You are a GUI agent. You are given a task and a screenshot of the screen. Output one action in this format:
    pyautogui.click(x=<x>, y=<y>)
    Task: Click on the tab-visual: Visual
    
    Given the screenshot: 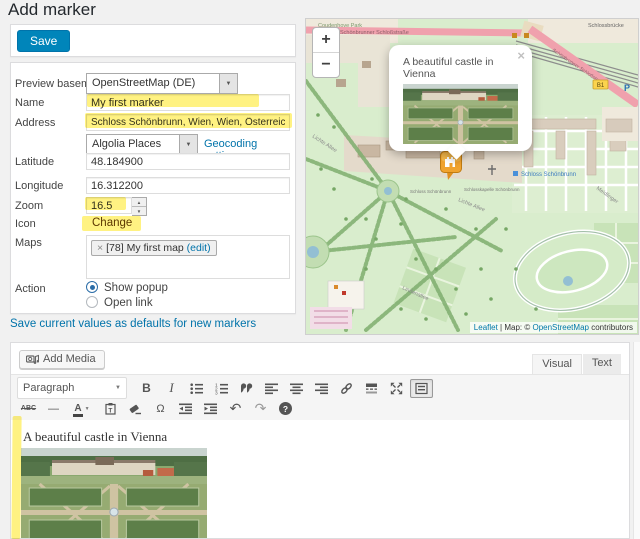 What is the action you would take?
    pyautogui.click(x=557, y=364)
    